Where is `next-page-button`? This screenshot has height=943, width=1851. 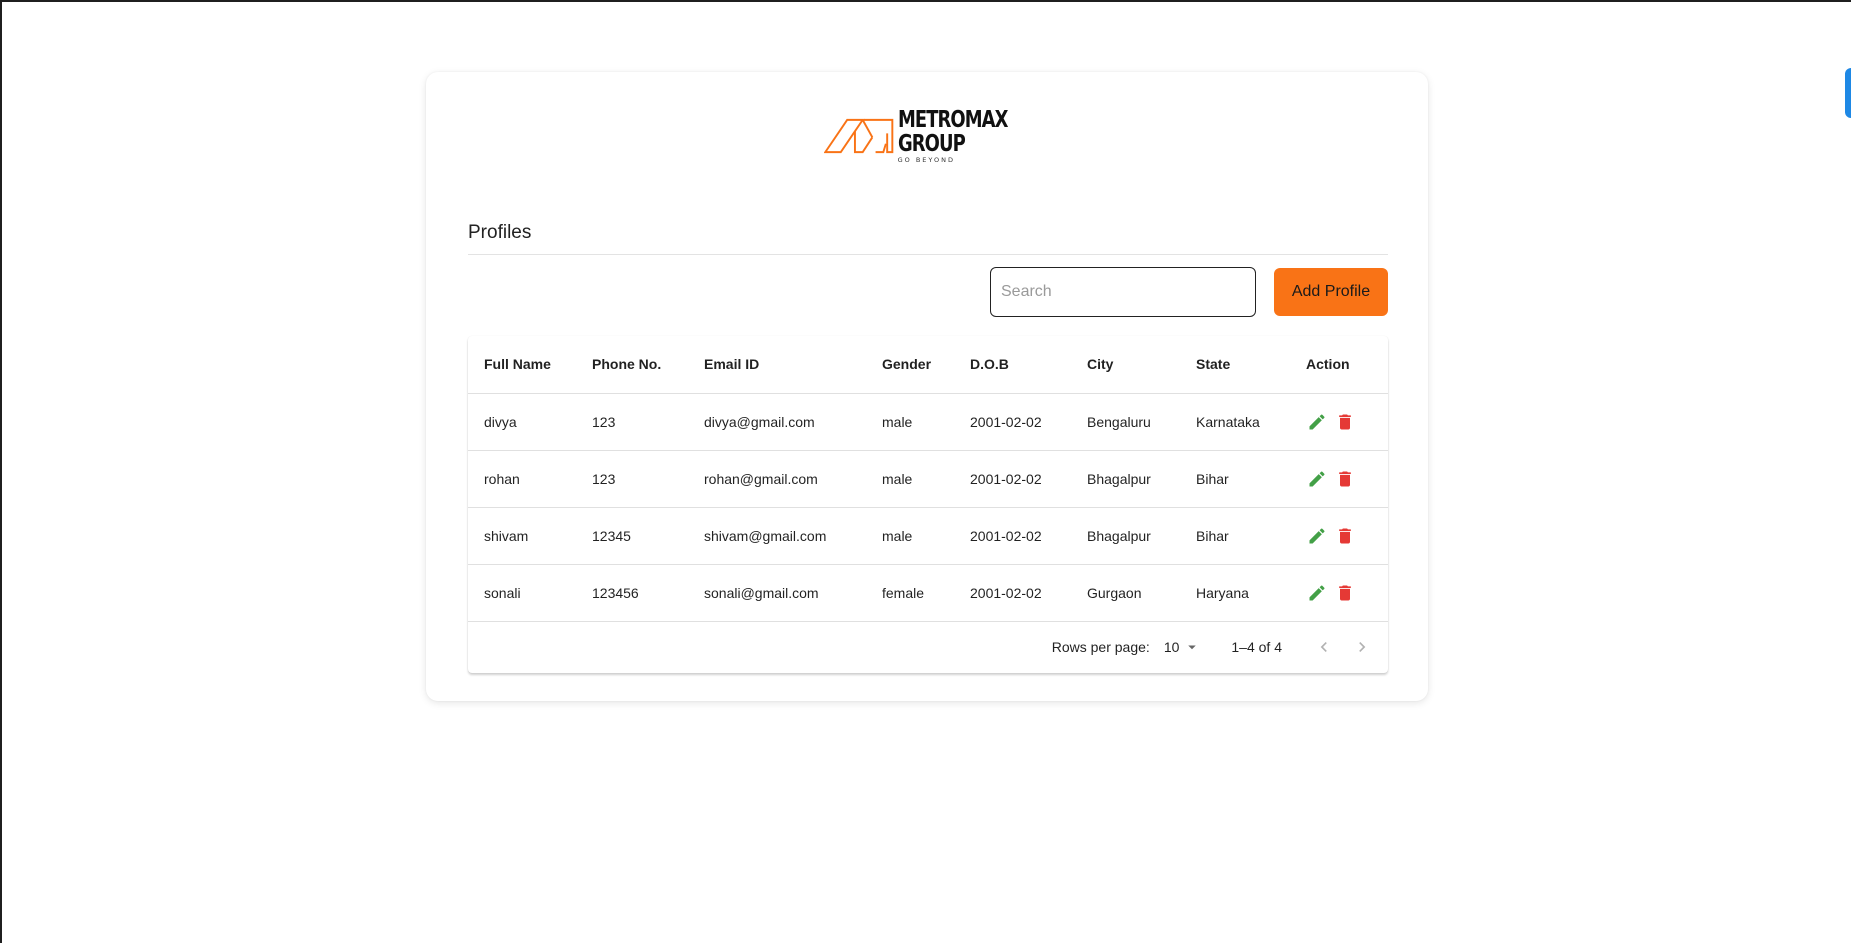 next-page-button is located at coordinates (1362, 647).